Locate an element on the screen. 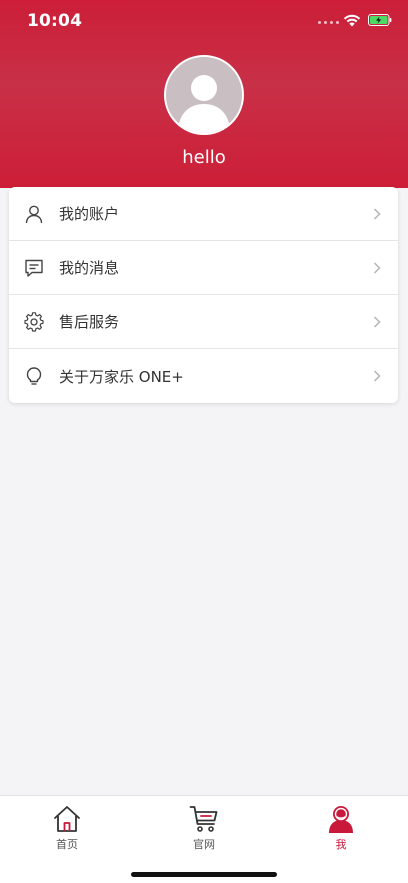 The height and width of the screenshot is (883, 408). tab-label: 我 is located at coordinates (341, 844).